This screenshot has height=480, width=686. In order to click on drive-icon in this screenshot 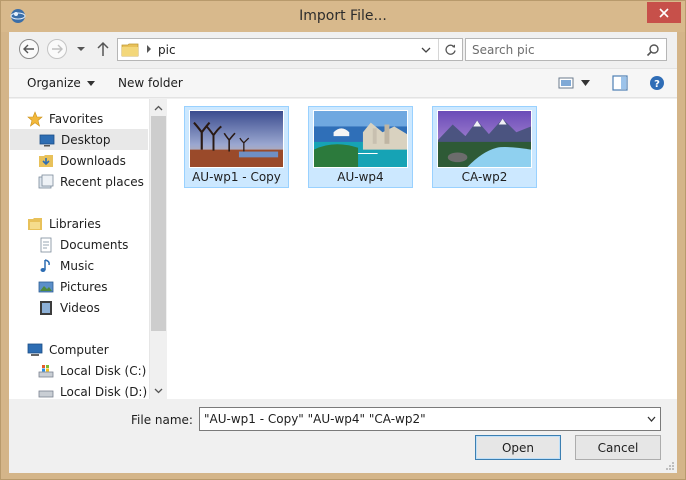, I will do `click(46, 393)`.